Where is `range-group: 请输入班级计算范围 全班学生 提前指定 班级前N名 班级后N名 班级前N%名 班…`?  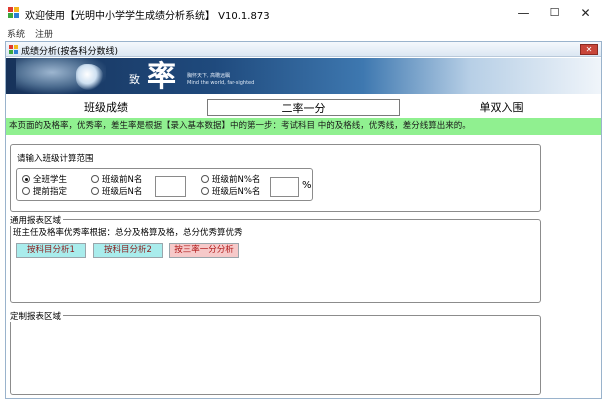 range-group: 请输入班级计算范围 全班学生 提前指定 班级前N名 班级后N名 班级前N%名 班… is located at coordinates (275, 178).